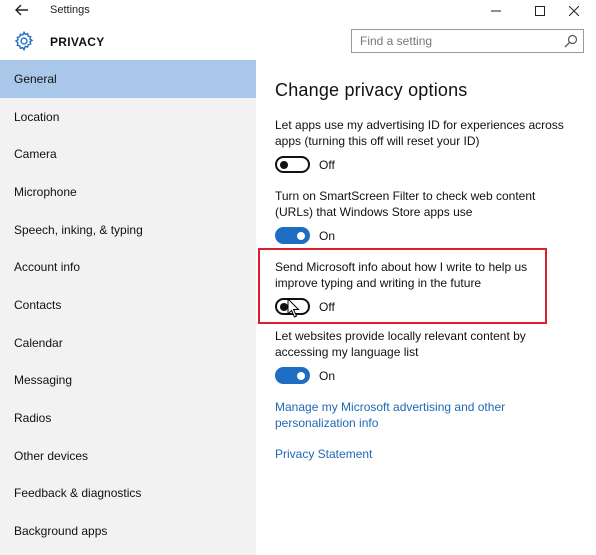 This screenshot has width=596, height=555. What do you see at coordinates (298, 11) in the screenshot?
I see `title-bar: Settings` at bounding box center [298, 11].